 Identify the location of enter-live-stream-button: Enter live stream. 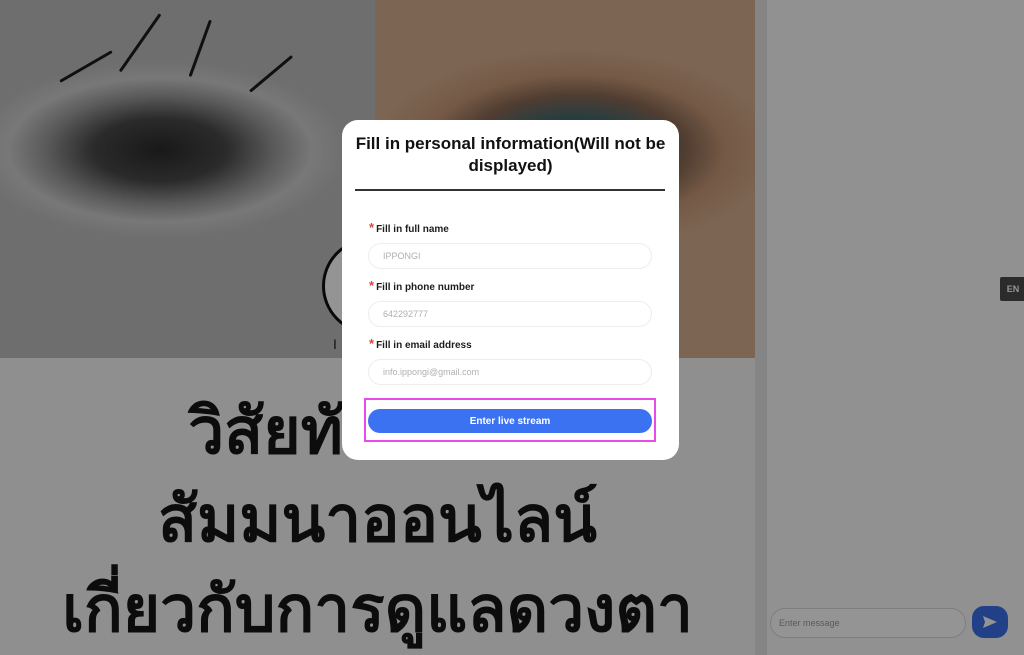
(510, 421).